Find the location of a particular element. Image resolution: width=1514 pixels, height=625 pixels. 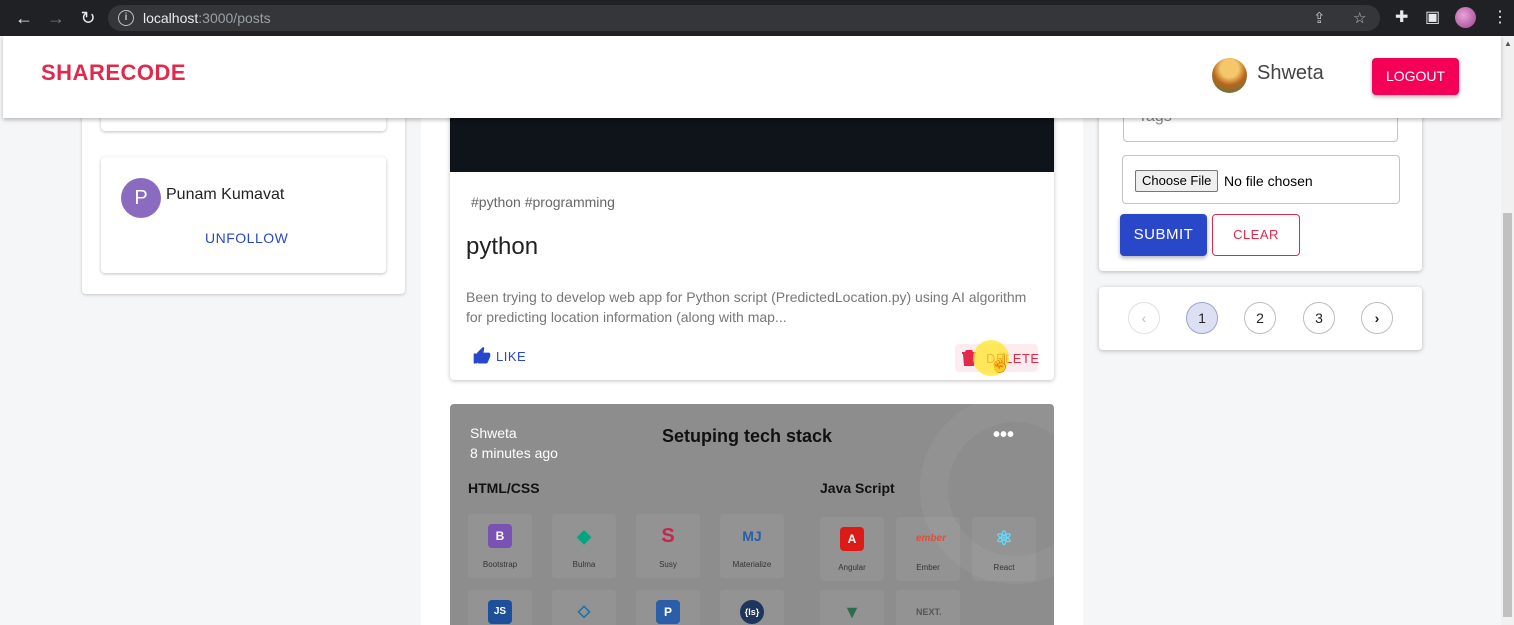

share-icon: ⇪ is located at coordinates (1319, 18).